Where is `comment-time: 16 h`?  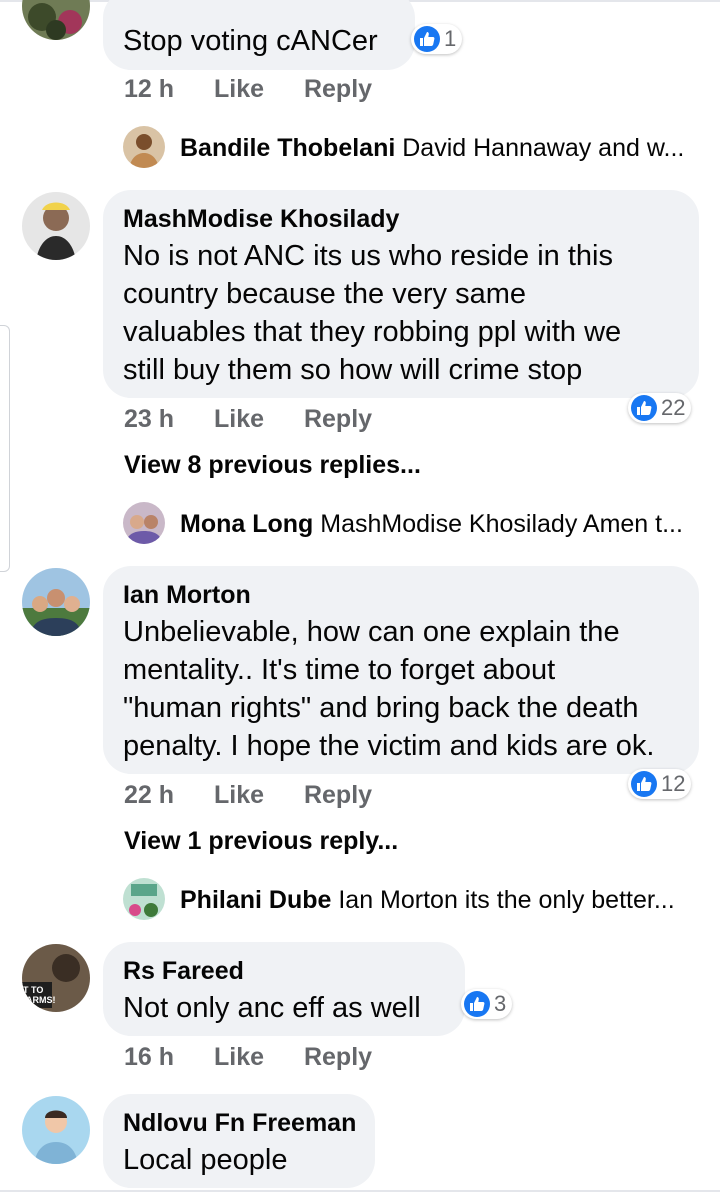 comment-time: 16 h is located at coordinates (149, 1057).